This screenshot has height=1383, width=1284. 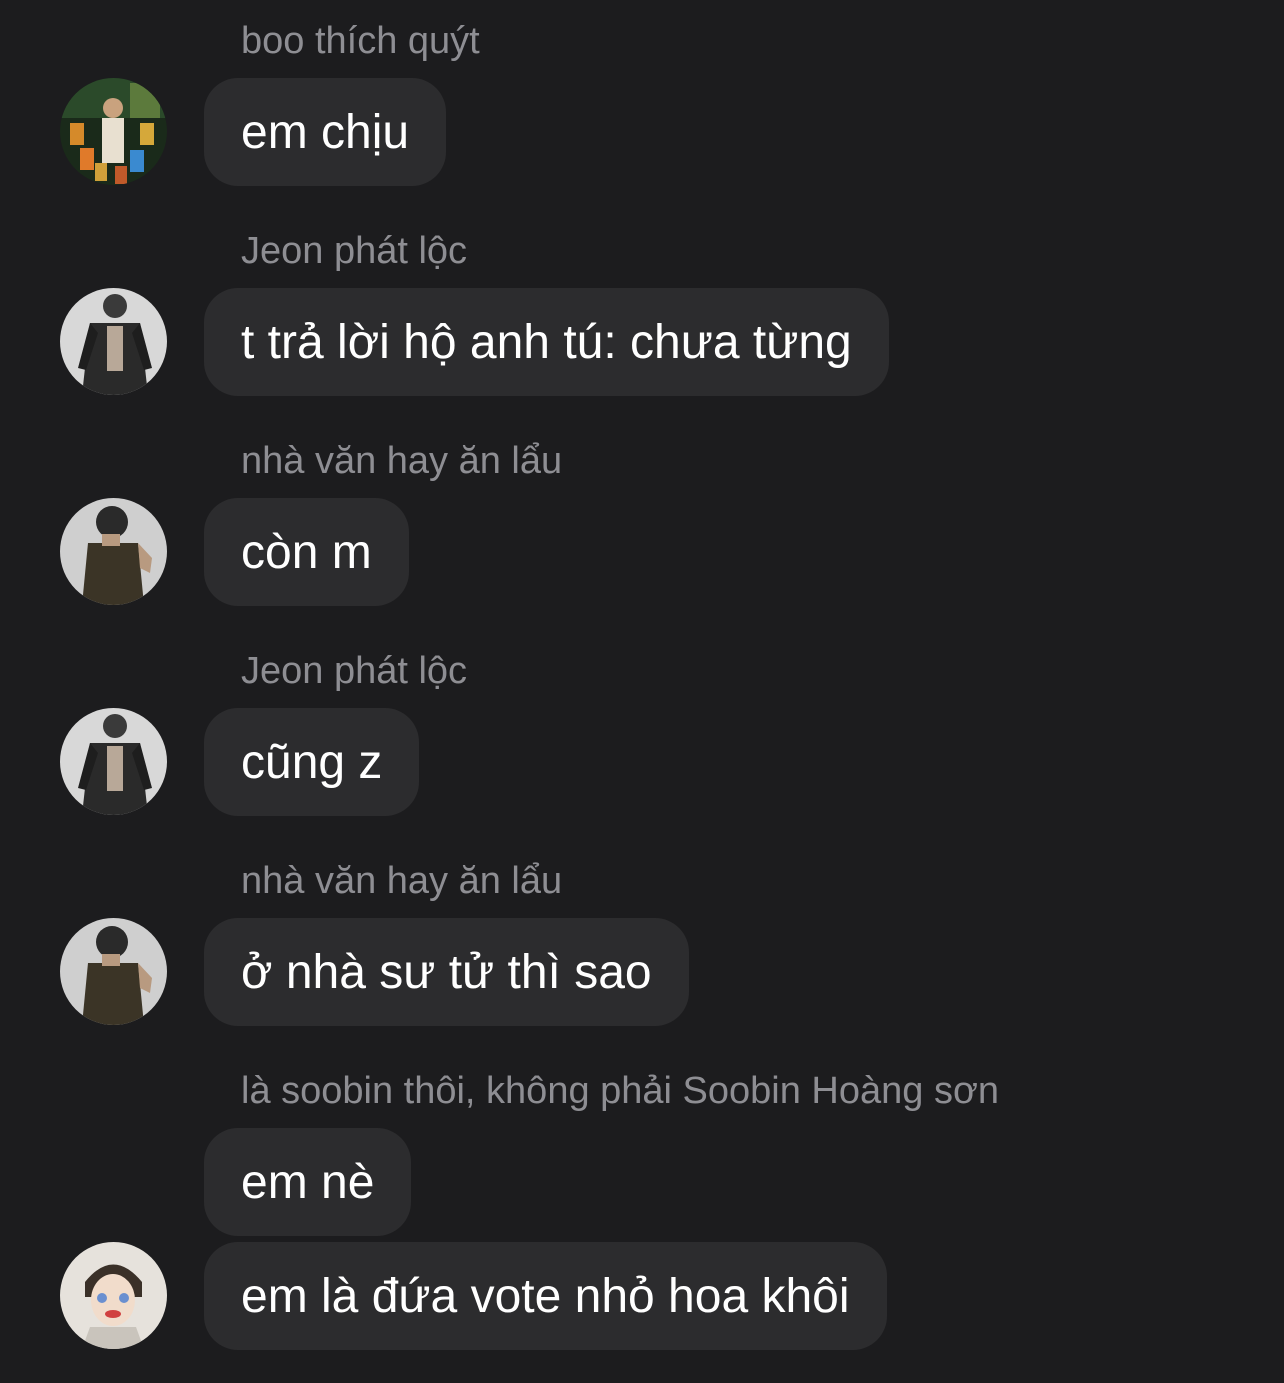 I want to click on message-bubble: ở nhà sư tử thì sao, so click(x=446, y=972).